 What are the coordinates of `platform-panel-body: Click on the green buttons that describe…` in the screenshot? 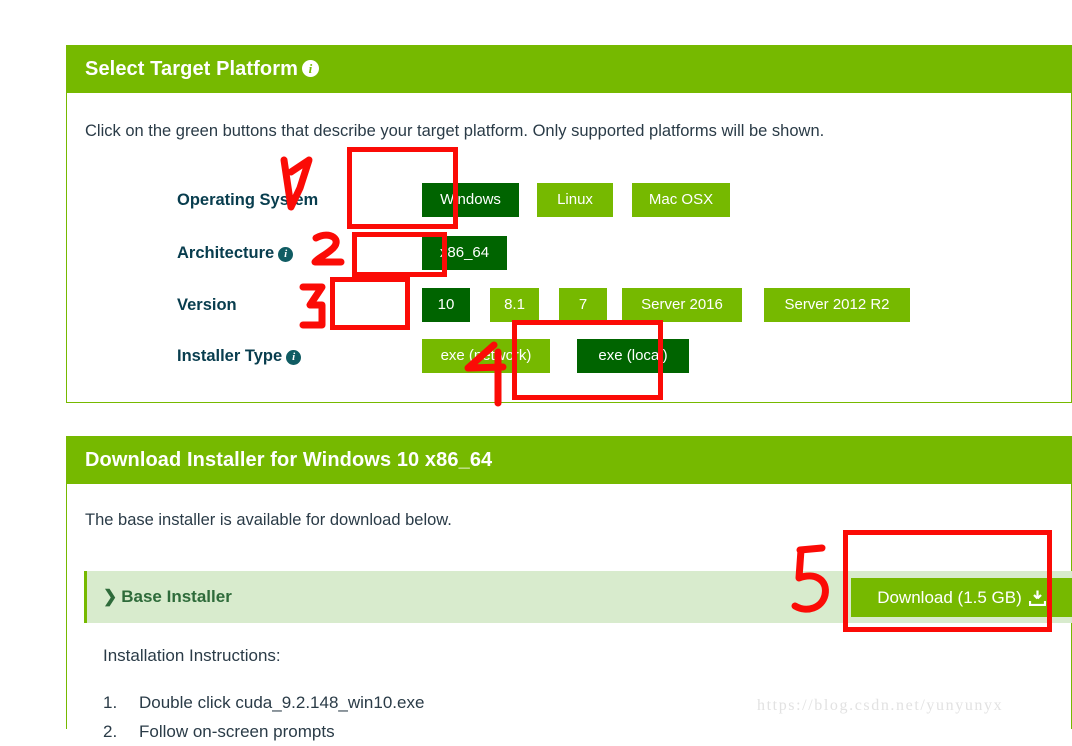 It's located at (569, 119).